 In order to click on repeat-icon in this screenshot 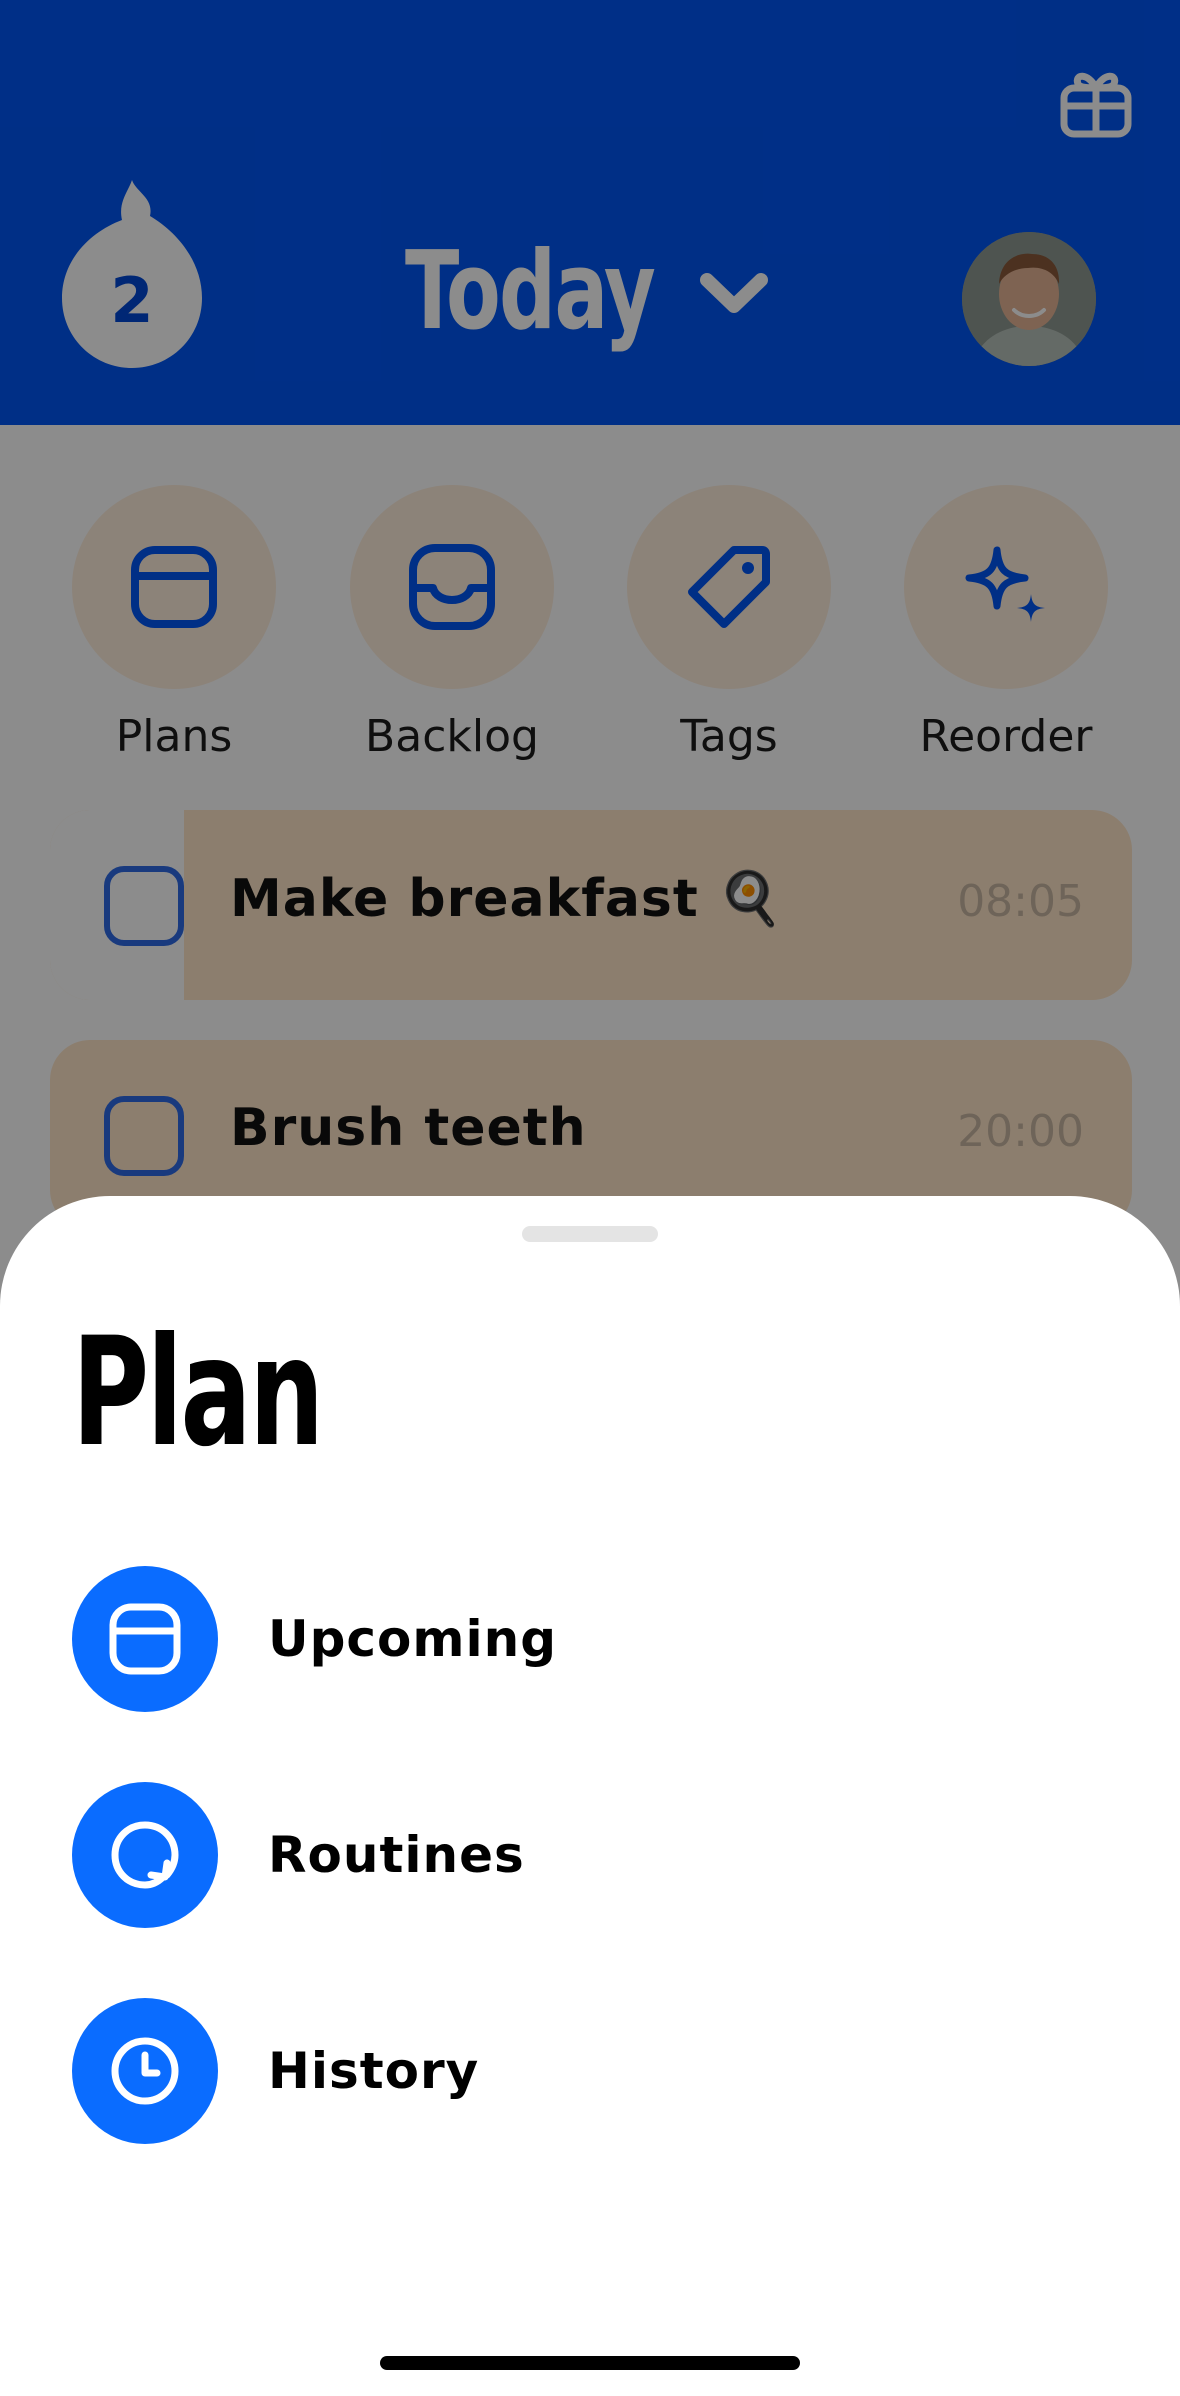, I will do `click(145, 1855)`.